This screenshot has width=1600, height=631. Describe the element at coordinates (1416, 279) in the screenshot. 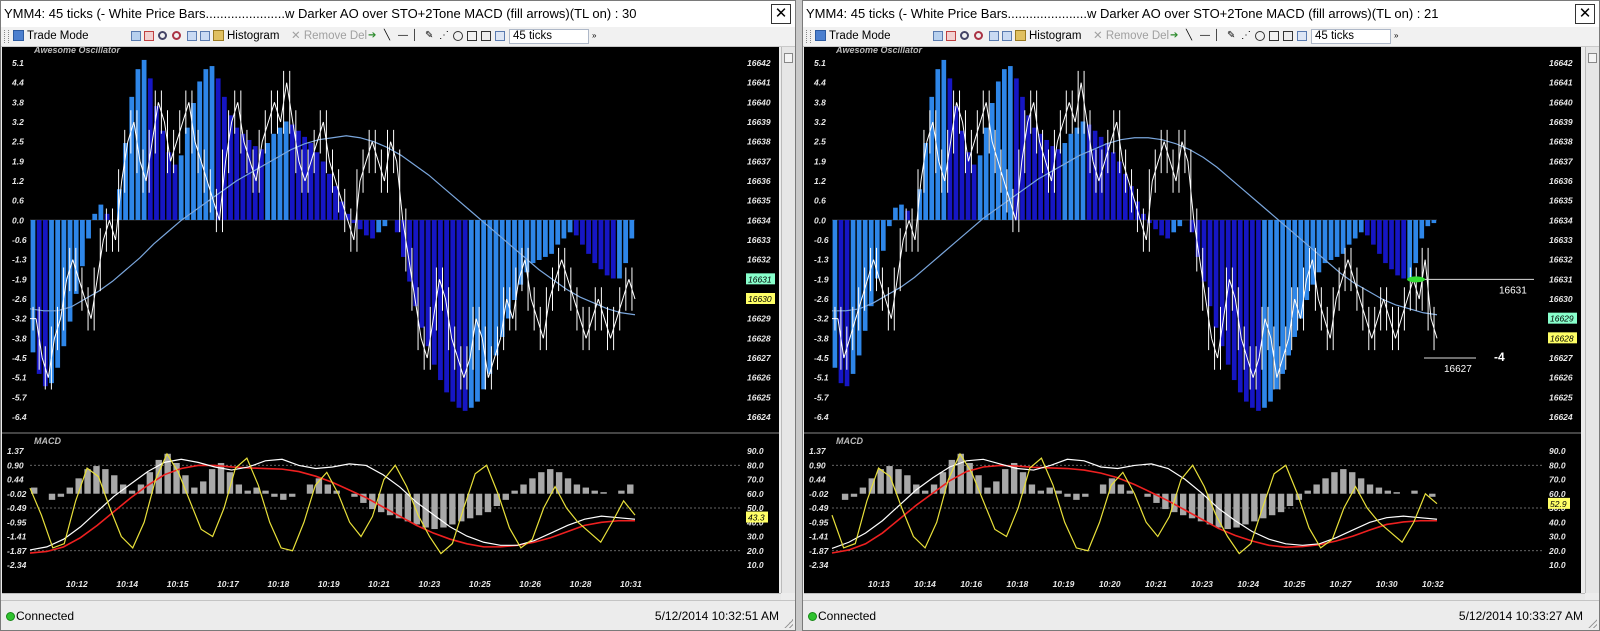

I see `hline-handle` at that location.